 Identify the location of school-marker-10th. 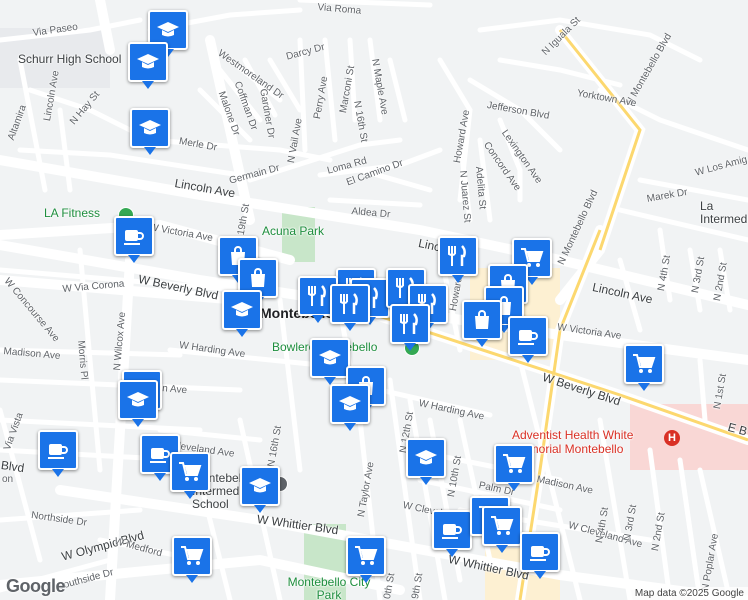
(426, 461).